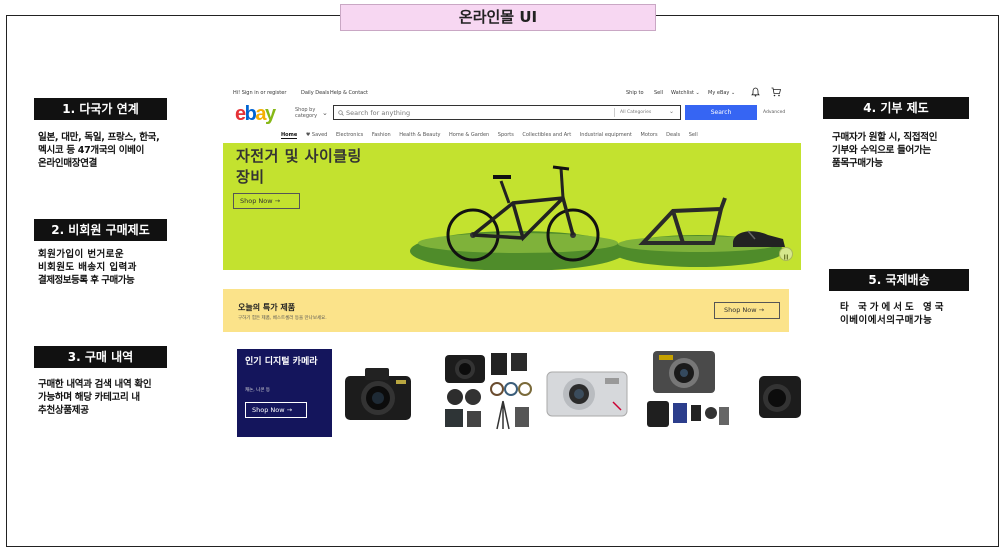 This screenshot has width=1007, height=553. What do you see at coordinates (281, 362) in the screenshot?
I see `camera-title: 인기 디지털 카메라` at bounding box center [281, 362].